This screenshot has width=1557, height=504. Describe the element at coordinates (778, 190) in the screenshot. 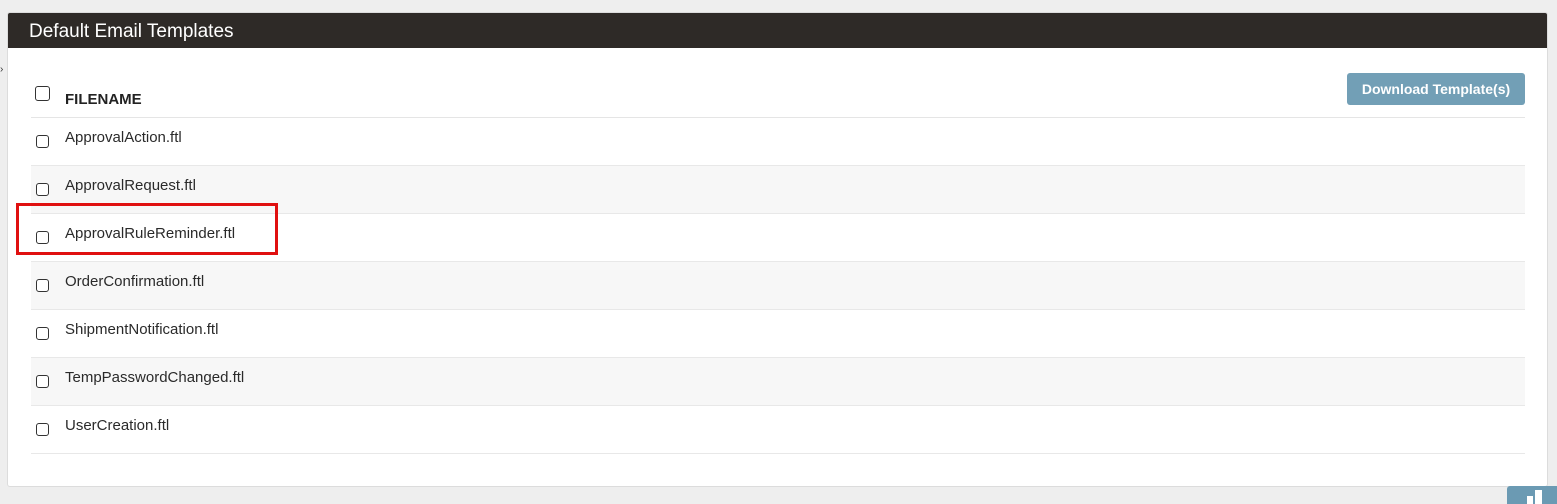

I see `table-row: ApprovalRequest.ftl` at that location.